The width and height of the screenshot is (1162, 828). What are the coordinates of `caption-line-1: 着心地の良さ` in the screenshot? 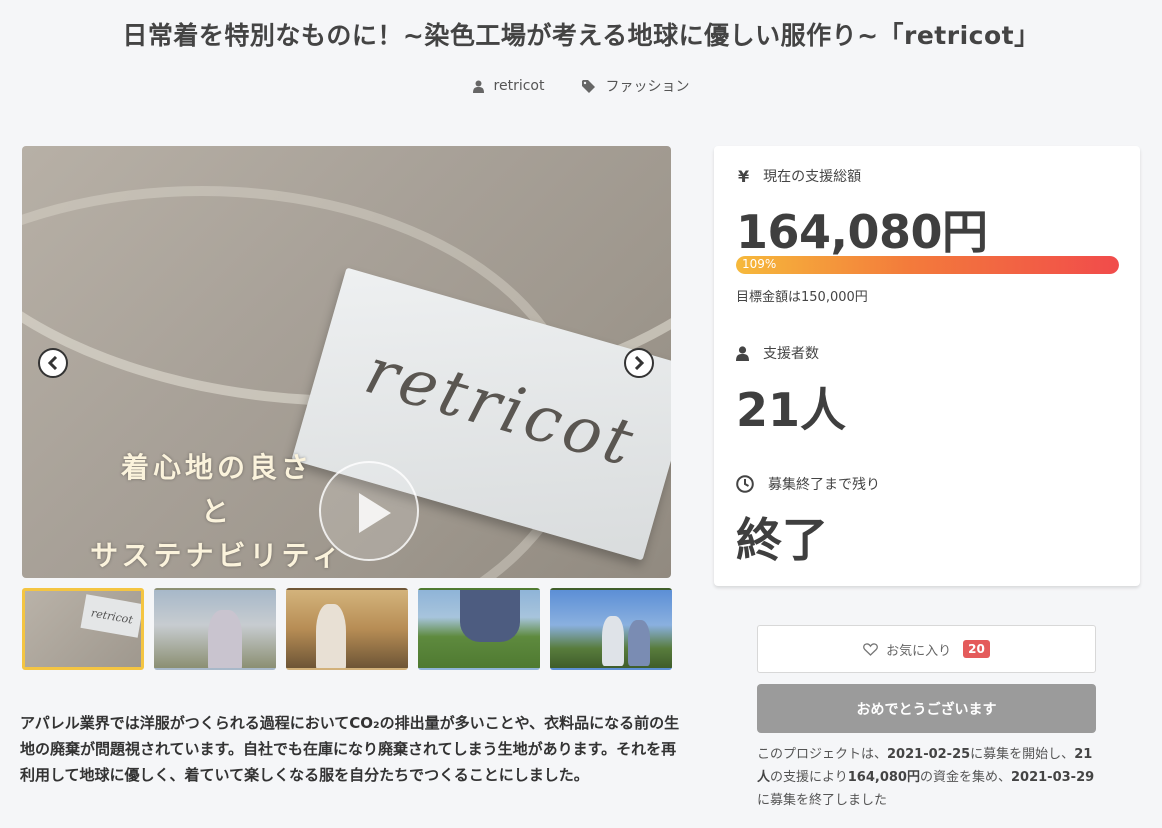 It's located at (216, 467).